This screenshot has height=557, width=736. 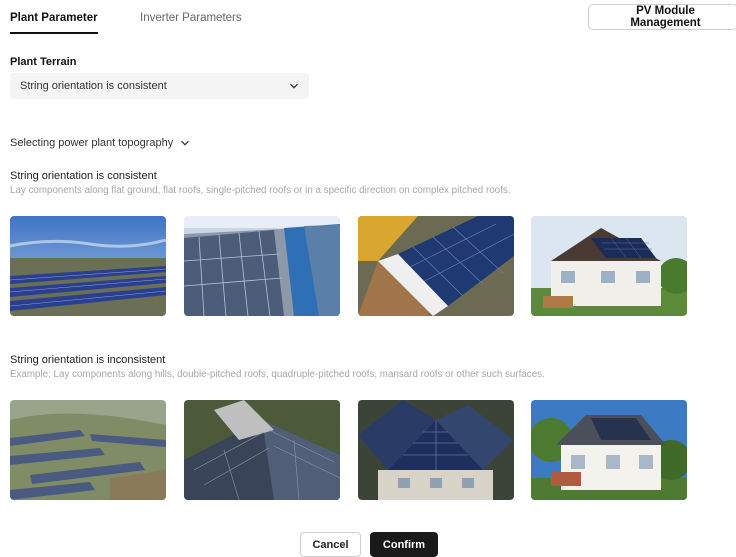 What do you see at coordinates (262, 450) in the screenshot?
I see `double-pitched-roof-panels-image` at bounding box center [262, 450].